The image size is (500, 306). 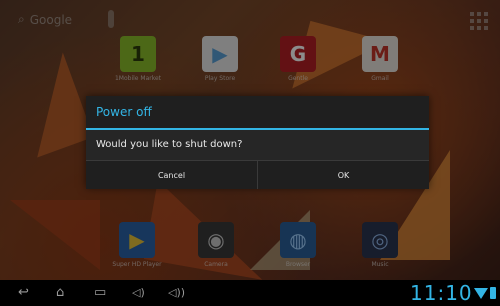 I want to click on dialog-buttons: Cancel OK, so click(x=257, y=175).